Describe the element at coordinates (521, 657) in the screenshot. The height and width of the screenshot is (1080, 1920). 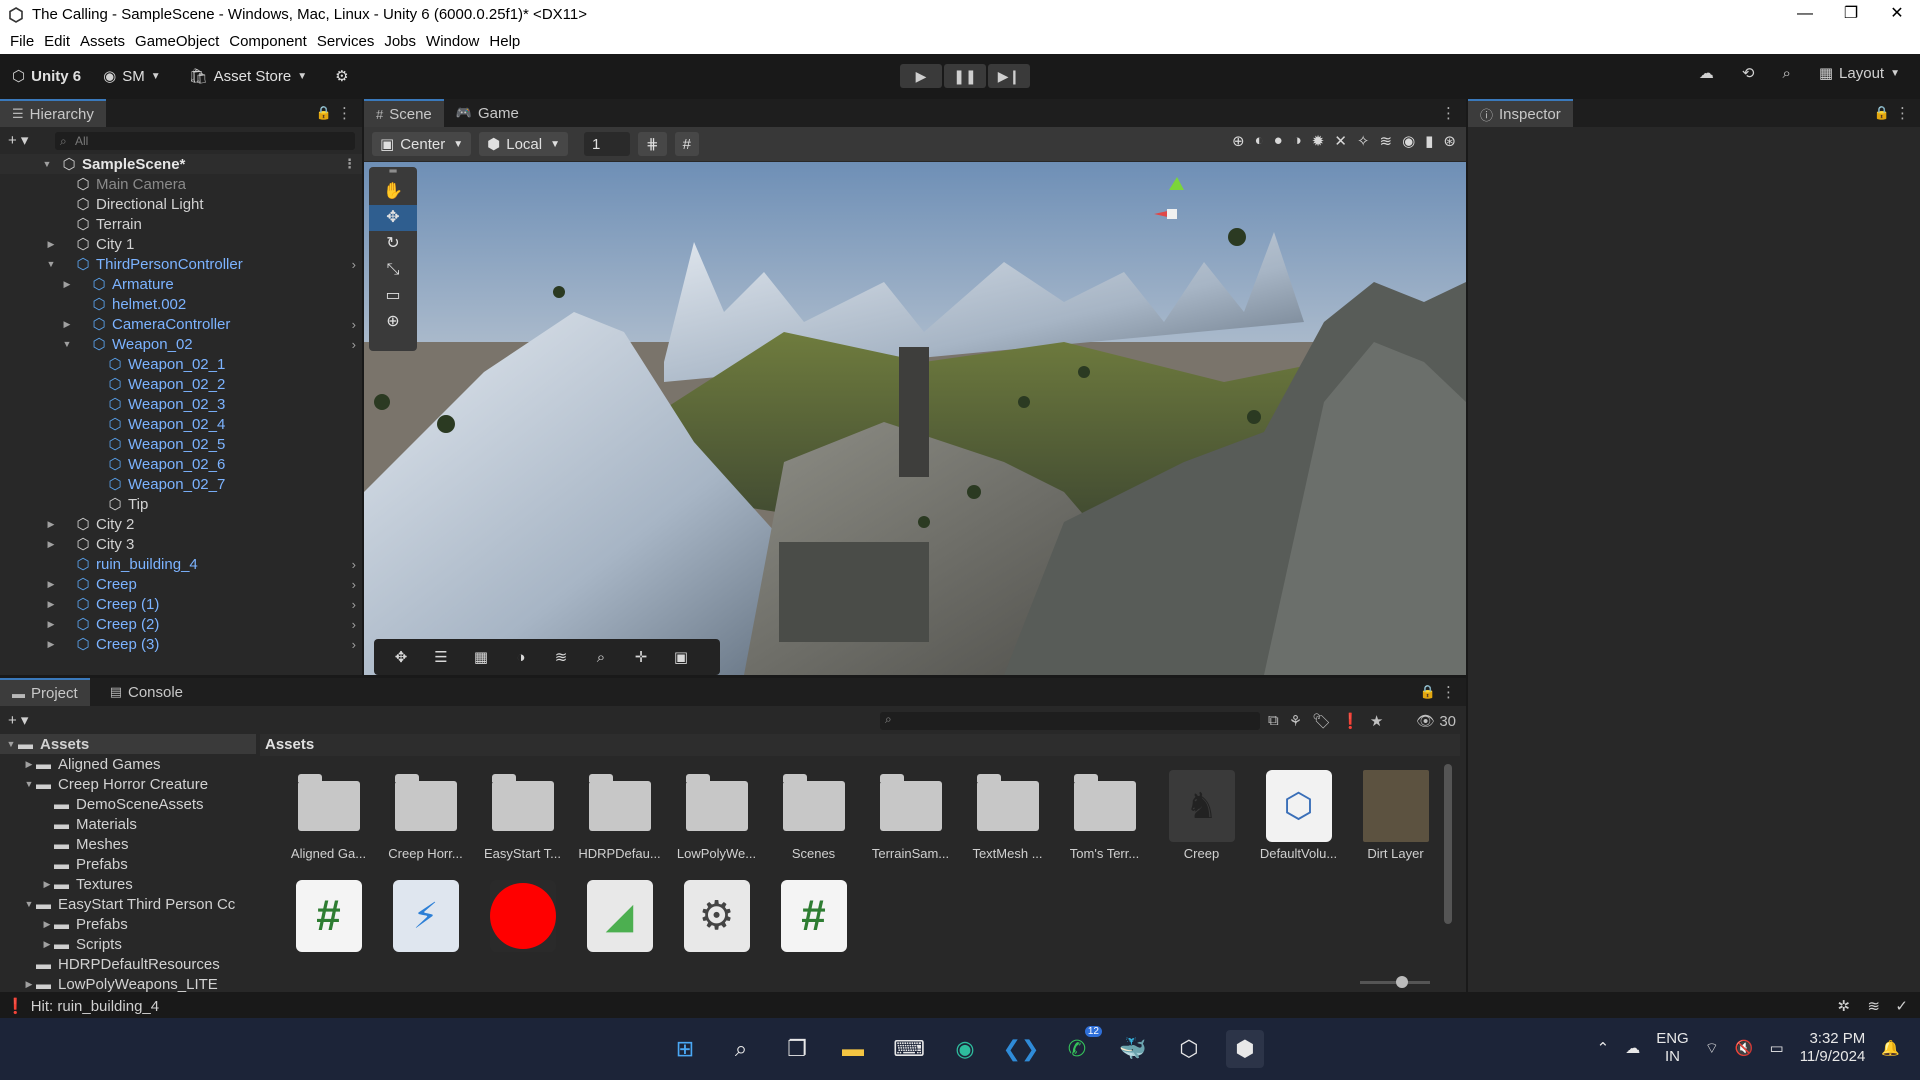
I see `rotate-icon: ◑` at that location.